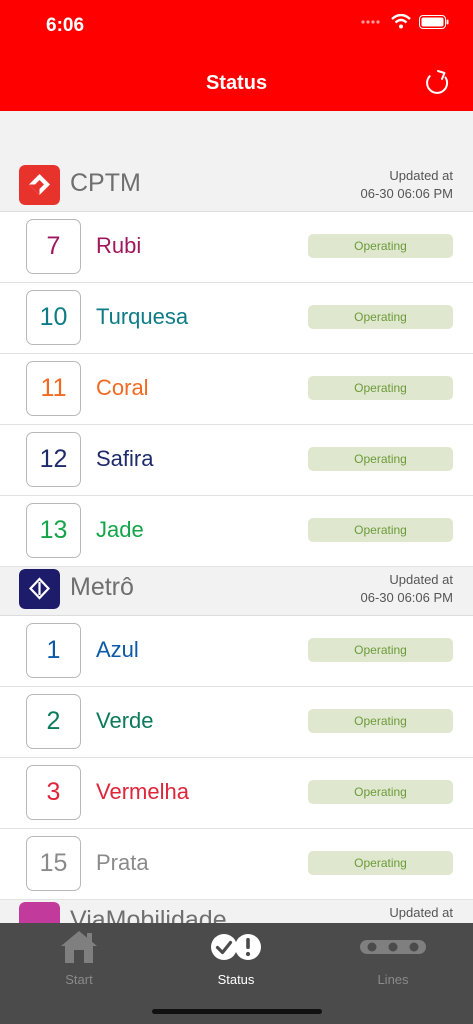  Describe the element at coordinates (125, 720) in the screenshot. I see `line-name: Verde` at that location.